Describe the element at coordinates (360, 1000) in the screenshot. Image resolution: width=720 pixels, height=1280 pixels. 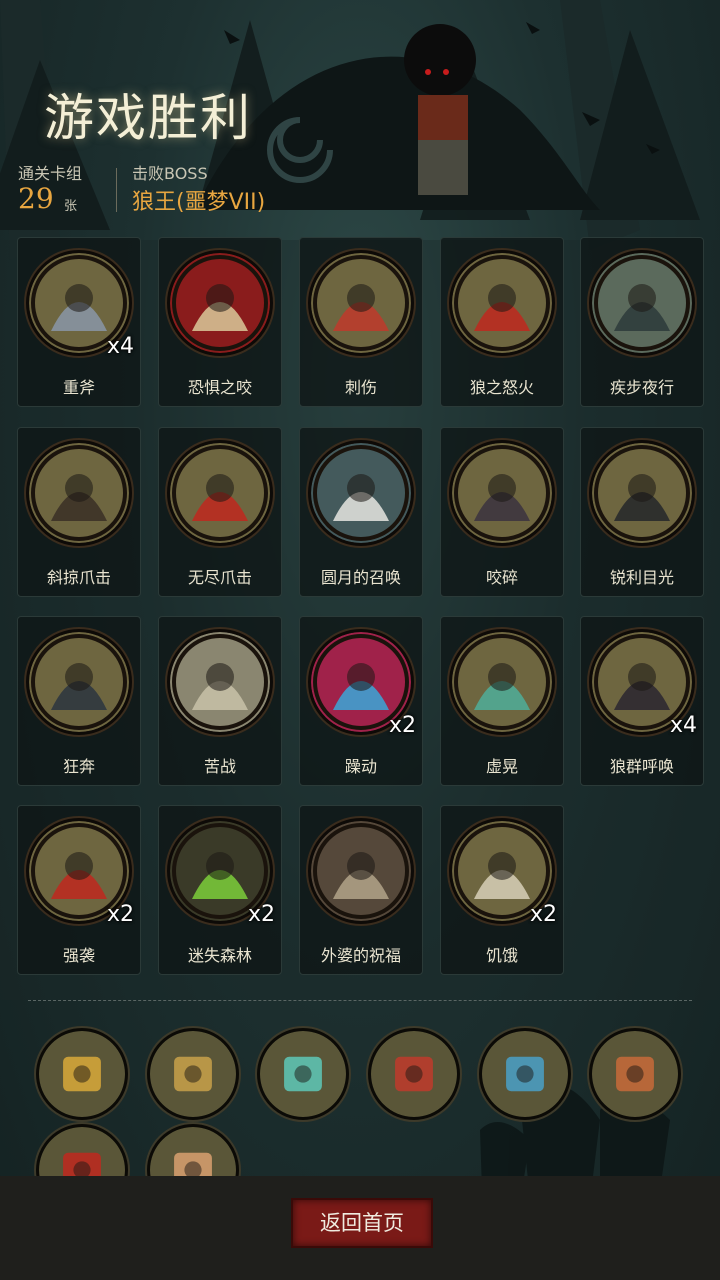
I see `section-divider` at that location.